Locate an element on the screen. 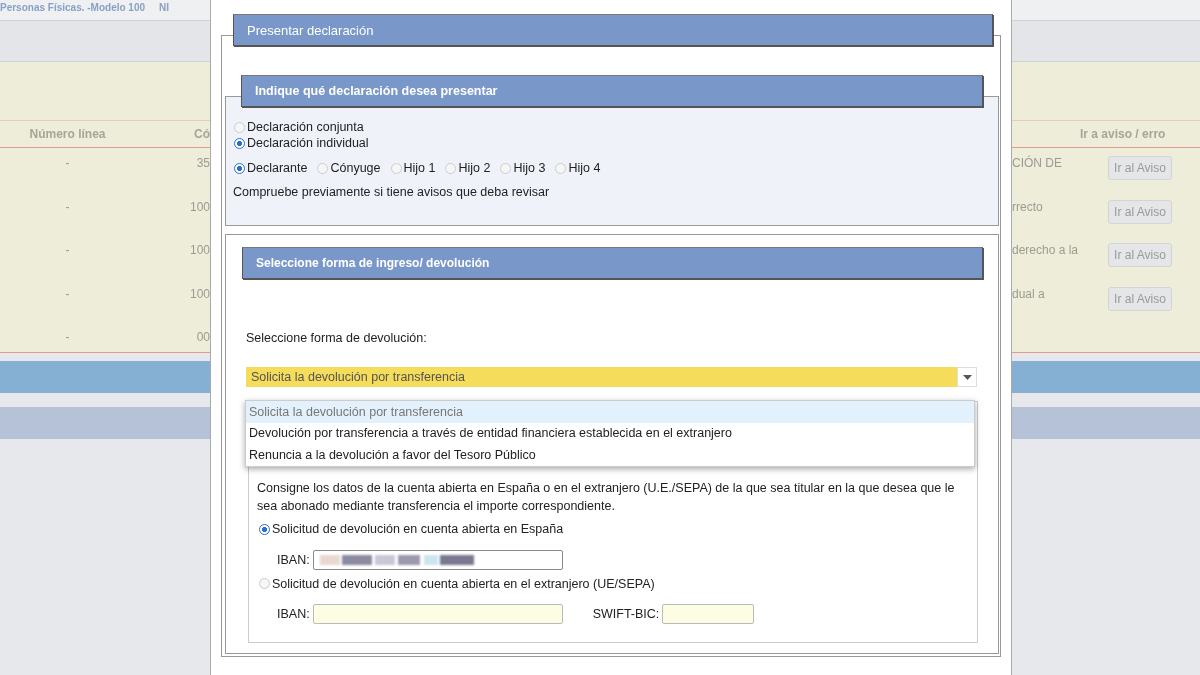  header-text: NI is located at coordinates (164, 7).